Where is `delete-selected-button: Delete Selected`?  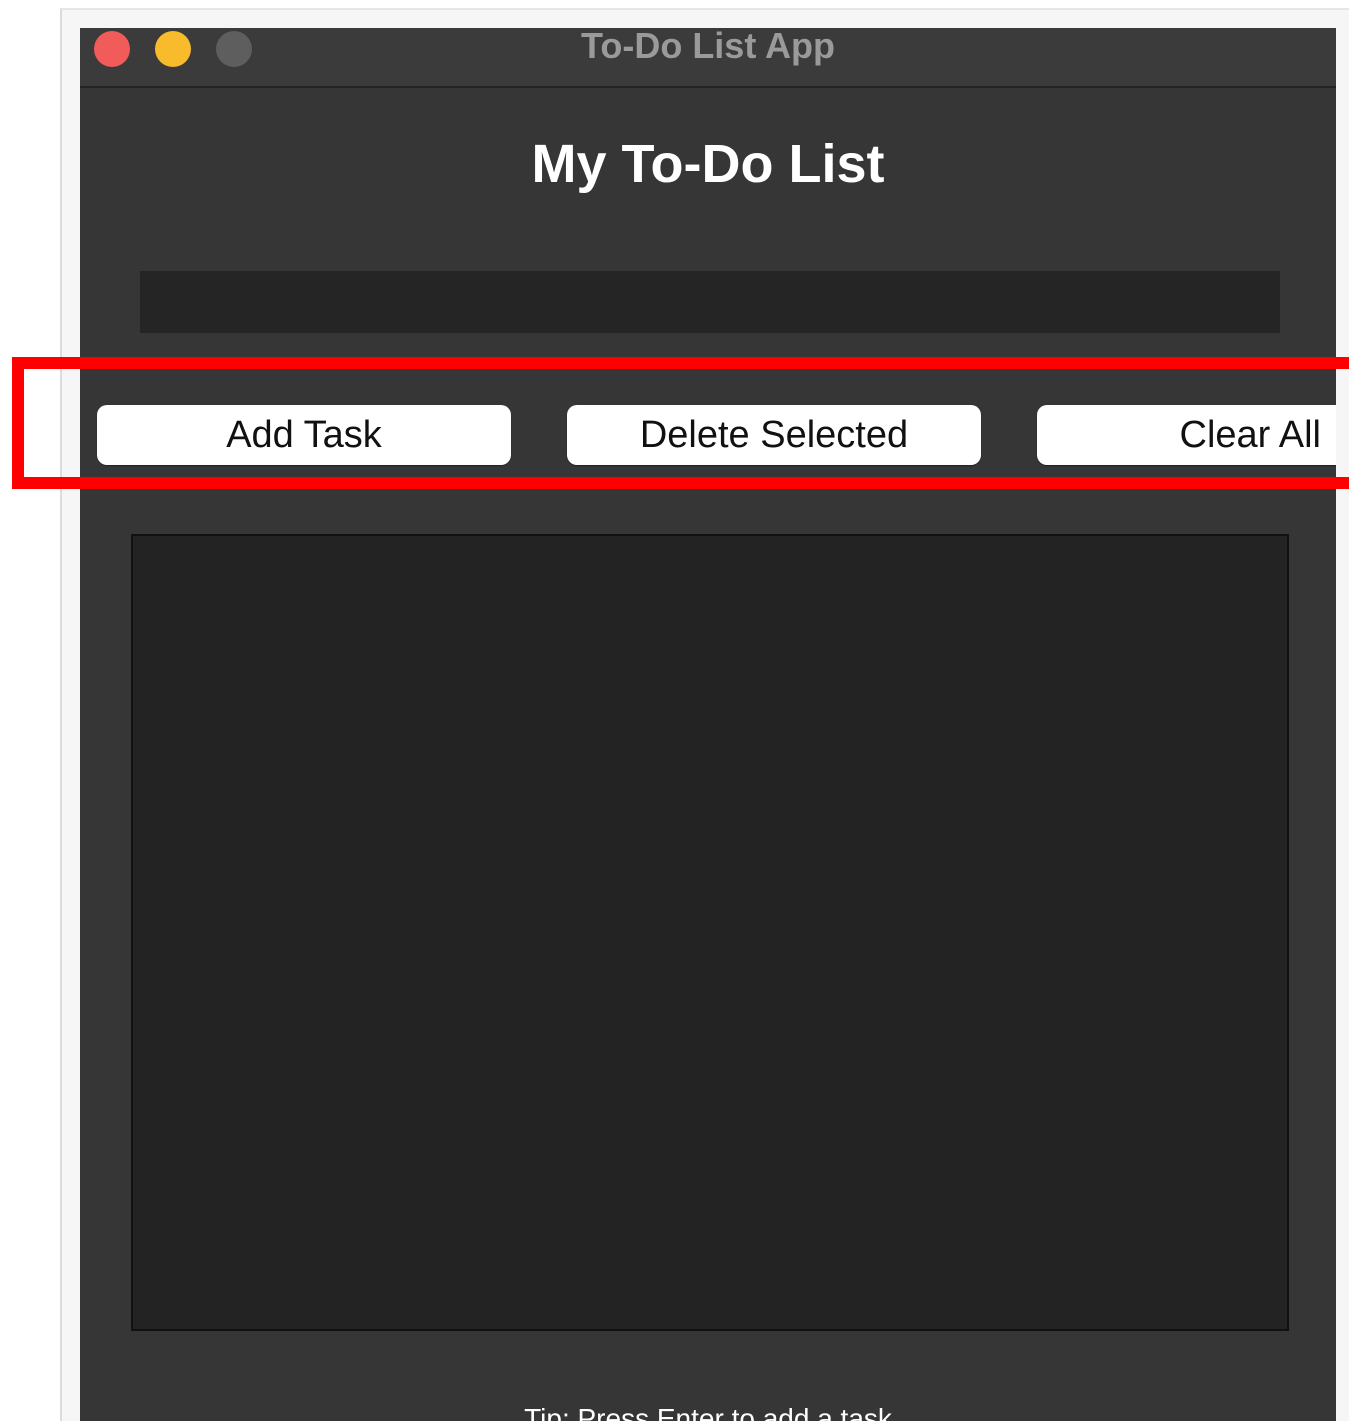 delete-selected-button: Delete Selected is located at coordinates (774, 435).